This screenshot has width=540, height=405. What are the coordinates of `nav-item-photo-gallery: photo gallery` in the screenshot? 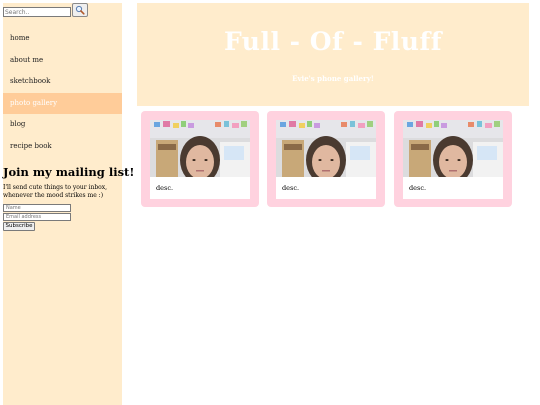 It's located at (62, 103).